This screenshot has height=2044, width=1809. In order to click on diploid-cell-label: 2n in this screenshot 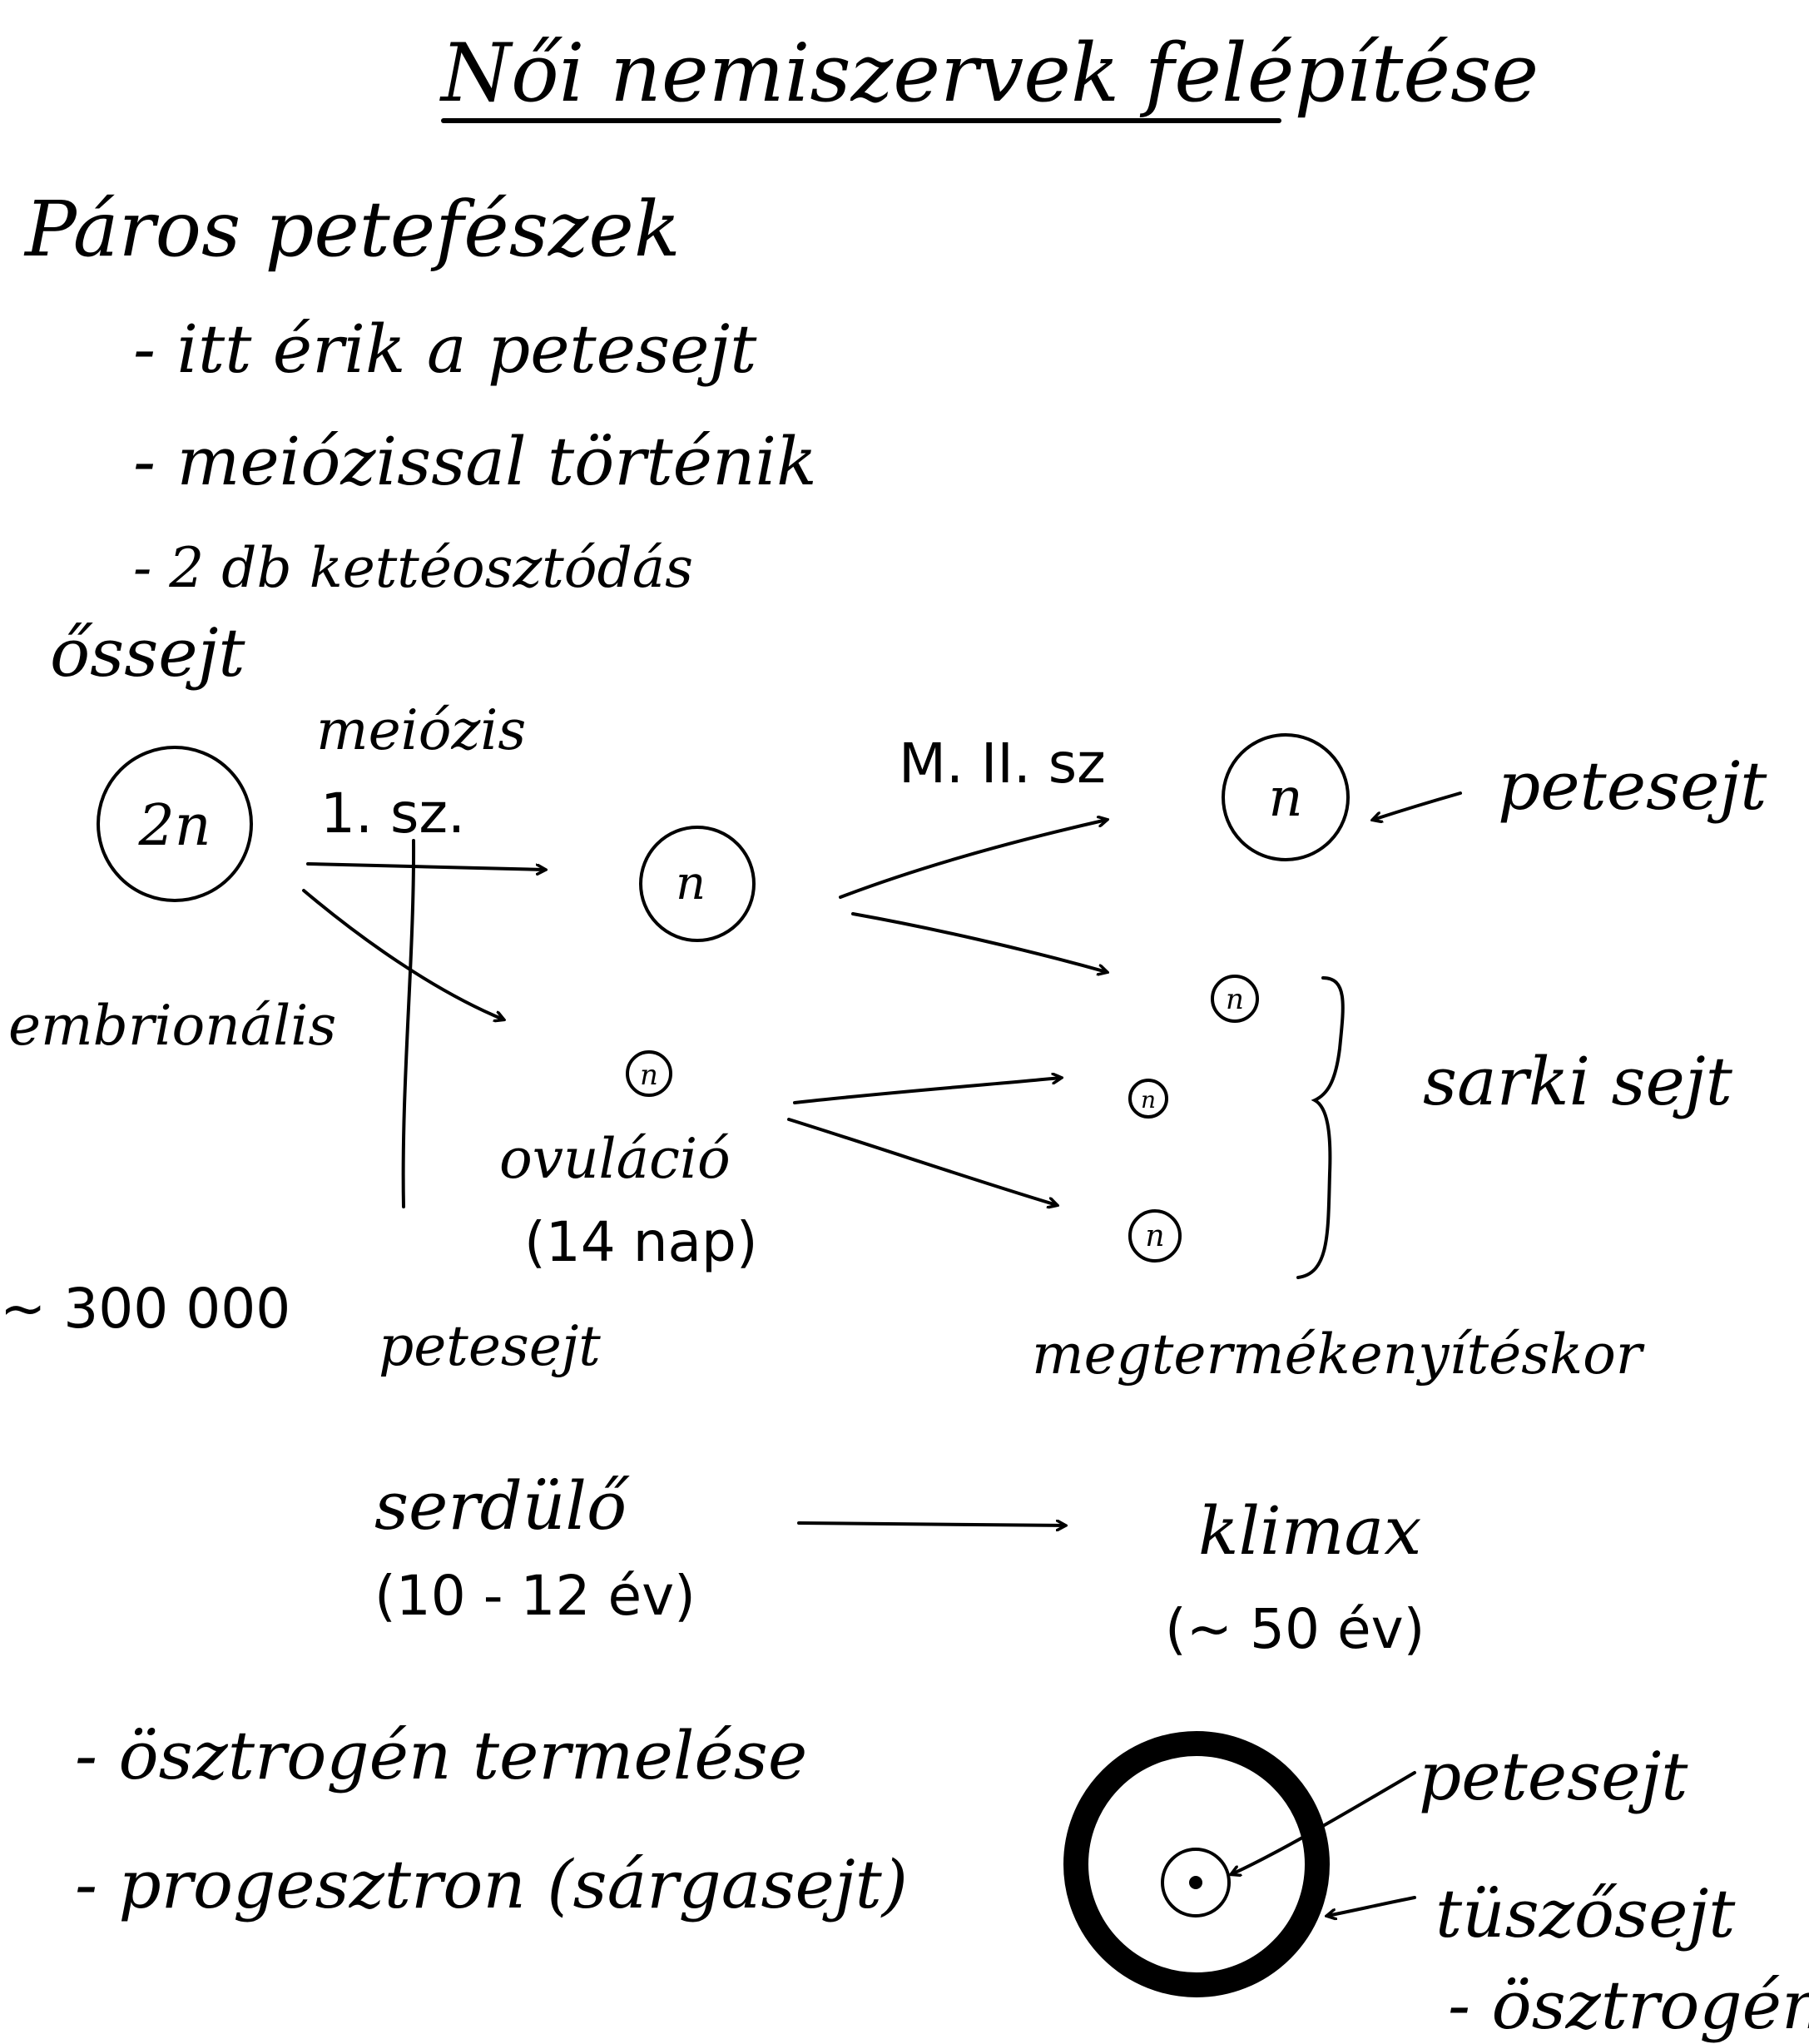, I will do `click(174, 826)`.